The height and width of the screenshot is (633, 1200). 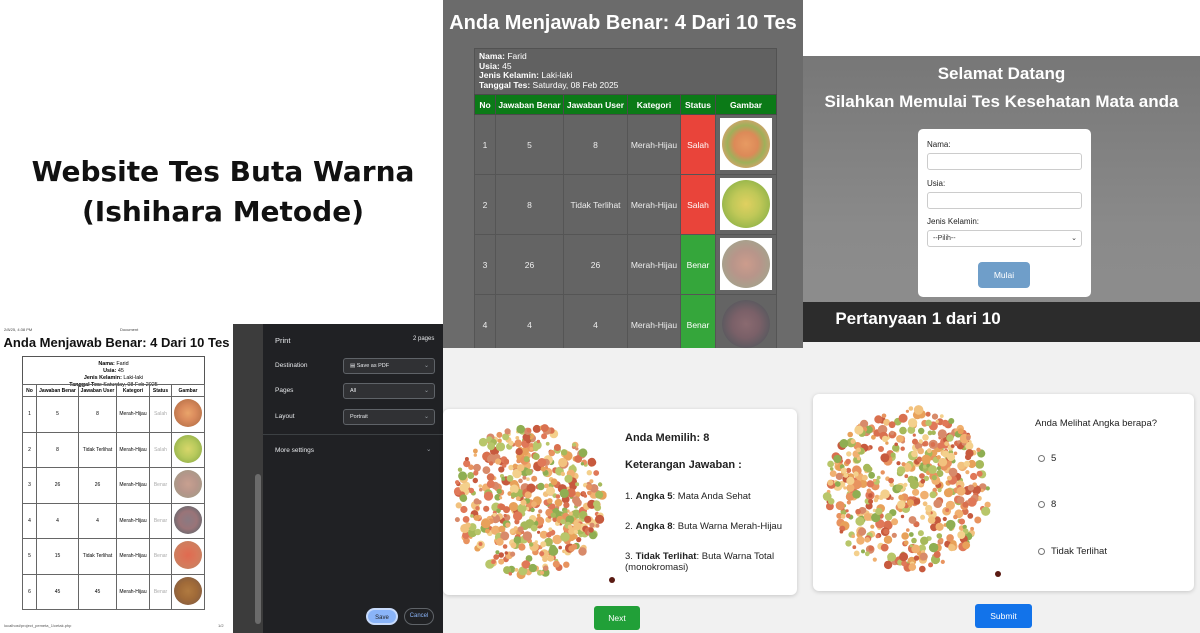 I want to click on answer-option: Tidak Terlihat, so click(x=1072, y=551).